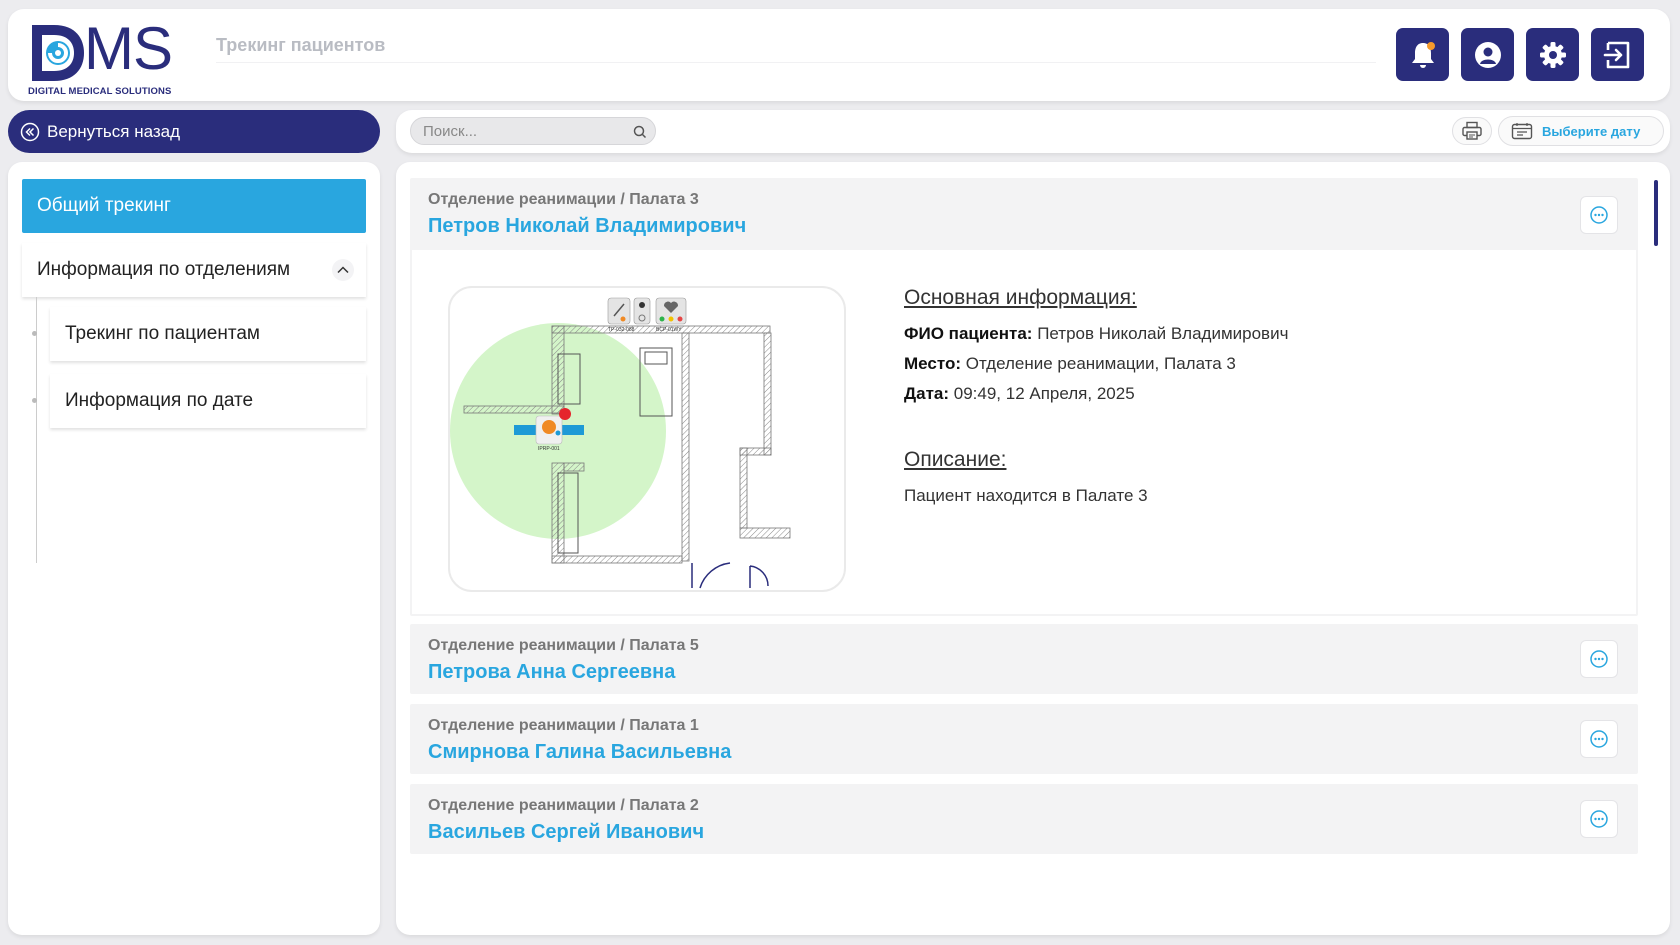 The image size is (1680, 945). I want to click on bell-icon, so click(1423, 54).